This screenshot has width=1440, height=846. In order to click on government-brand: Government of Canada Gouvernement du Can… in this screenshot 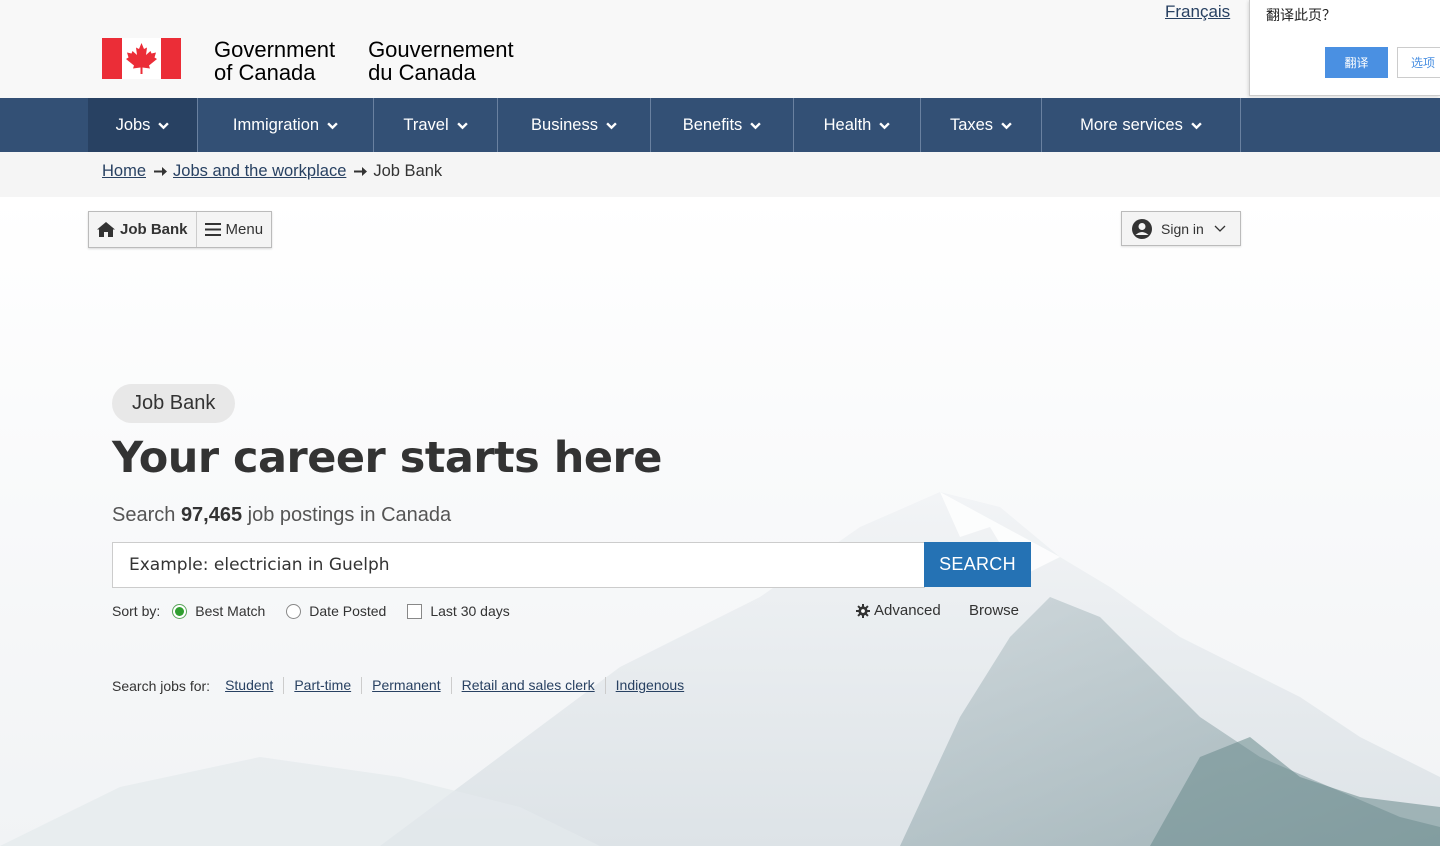, I will do `click(308, 61)`.